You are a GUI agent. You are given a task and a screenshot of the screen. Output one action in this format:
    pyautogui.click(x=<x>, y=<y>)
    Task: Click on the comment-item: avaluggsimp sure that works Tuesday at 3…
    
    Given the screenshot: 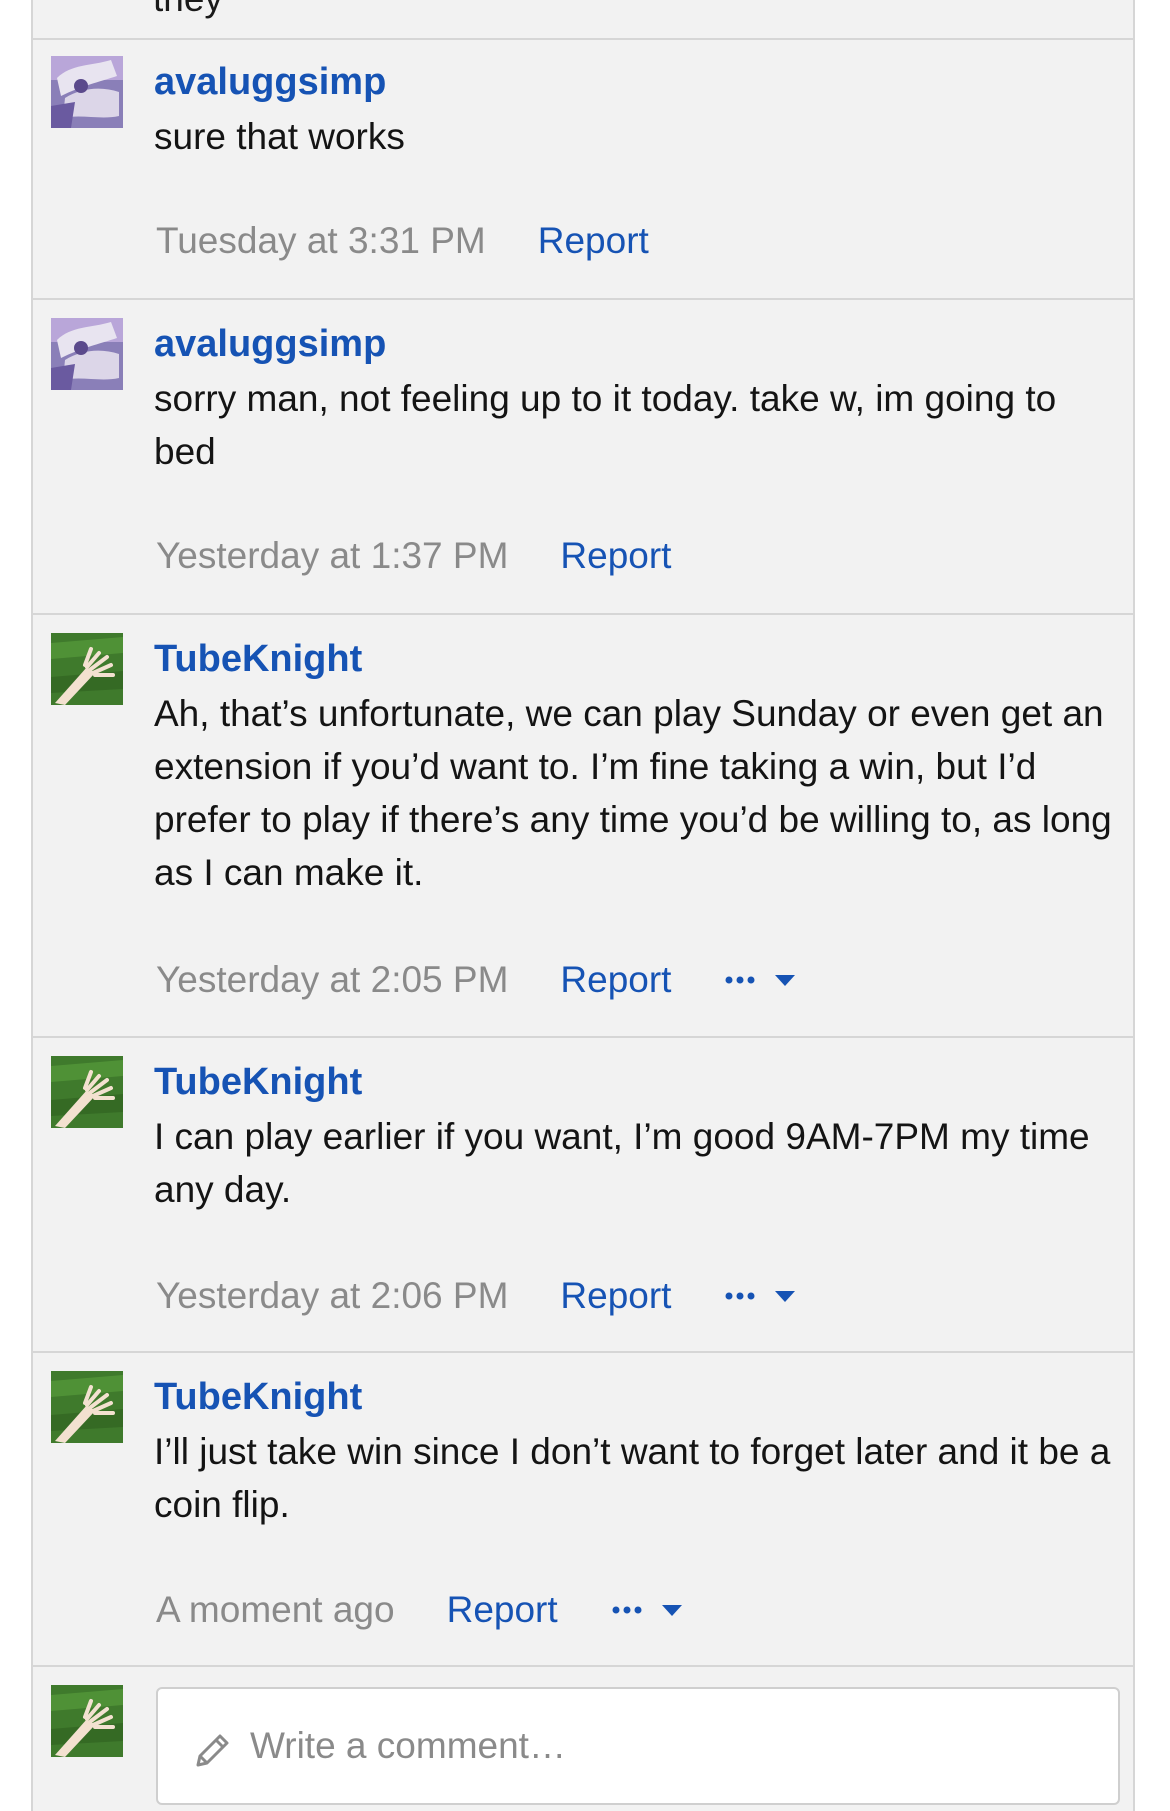 What is the action you would take?
    pyautogui.click(x=583, y=169)
    